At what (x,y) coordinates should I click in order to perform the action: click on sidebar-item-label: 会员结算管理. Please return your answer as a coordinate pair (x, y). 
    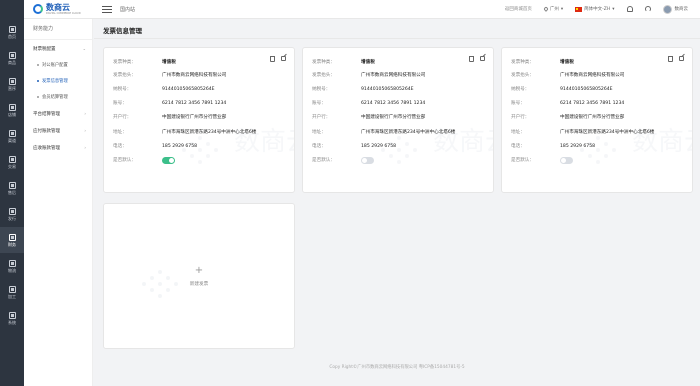
    Looking at the image, I should click on (55, 97).